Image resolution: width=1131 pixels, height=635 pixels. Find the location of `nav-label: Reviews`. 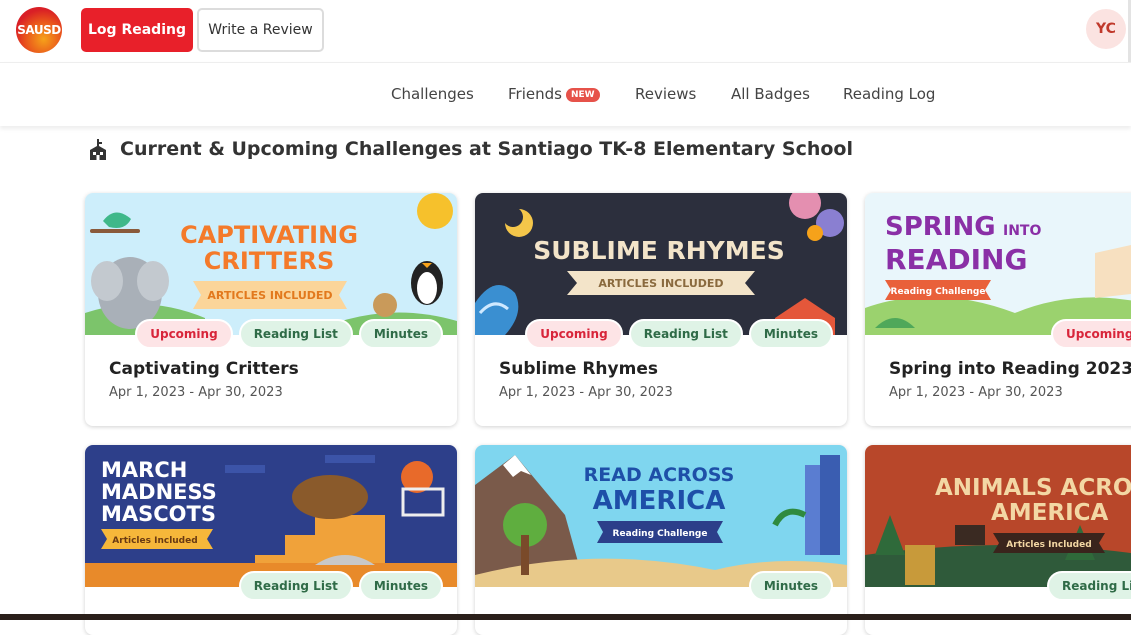

nav-label: Reviews is located at coordinates (666, 94).